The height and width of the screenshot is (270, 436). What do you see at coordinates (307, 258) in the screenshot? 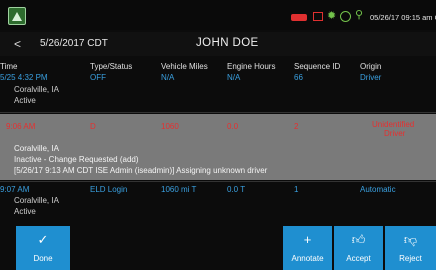
I see `annotate-label: Annotate` at bounding box center [307, 258].